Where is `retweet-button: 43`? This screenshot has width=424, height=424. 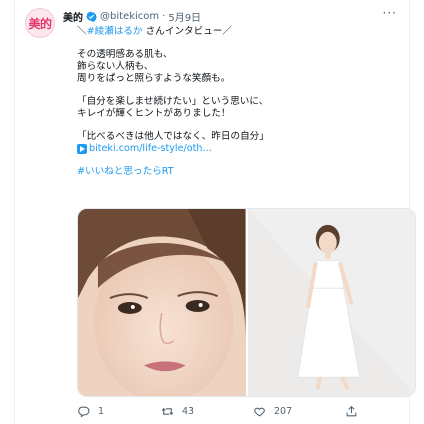
retweet-button: 43 is located at coordinates (177, 411).